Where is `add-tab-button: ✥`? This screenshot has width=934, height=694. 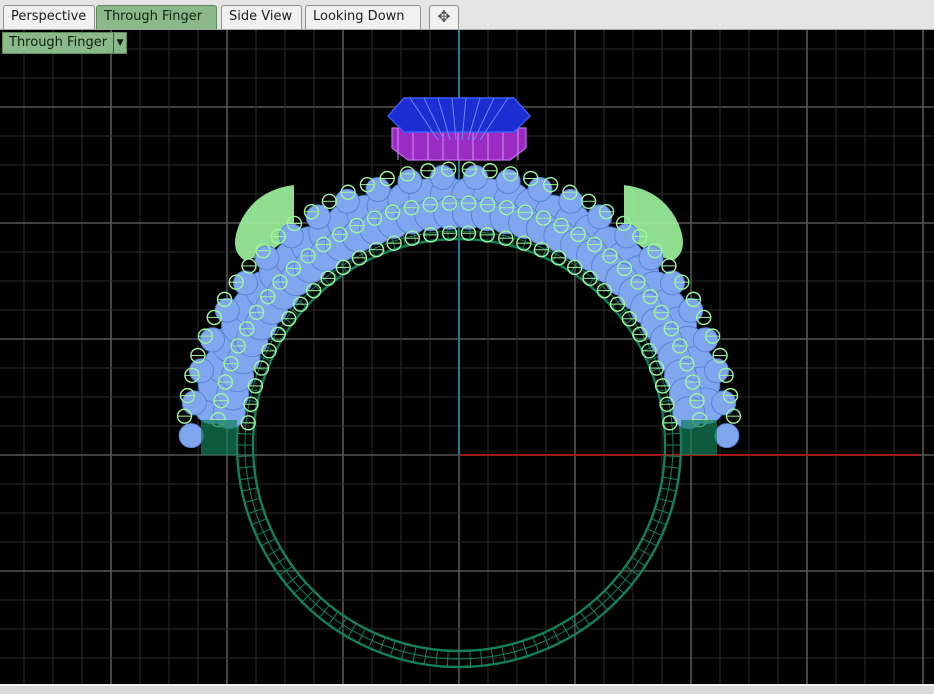
add-tab-button: ✥ is located at coordinates (444, 17).